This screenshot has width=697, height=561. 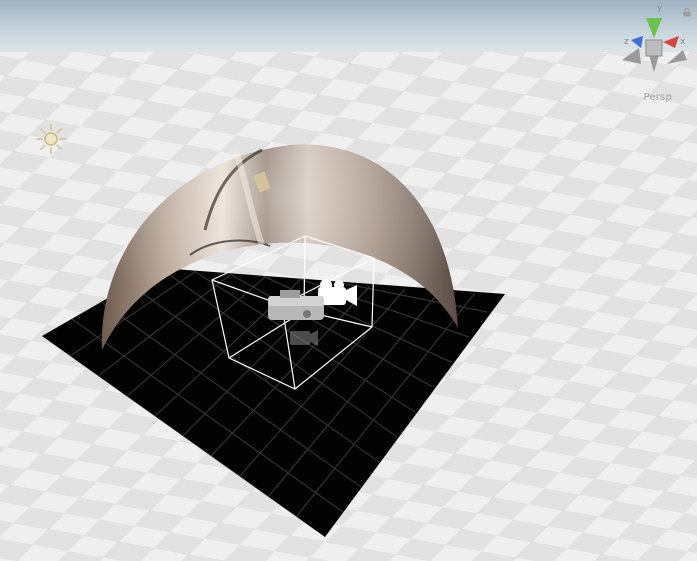 What do you see at coordinates (654, 28) in the screenshot?
I see `gizmo-y-axis-cone` at bounding box center [654, 28].